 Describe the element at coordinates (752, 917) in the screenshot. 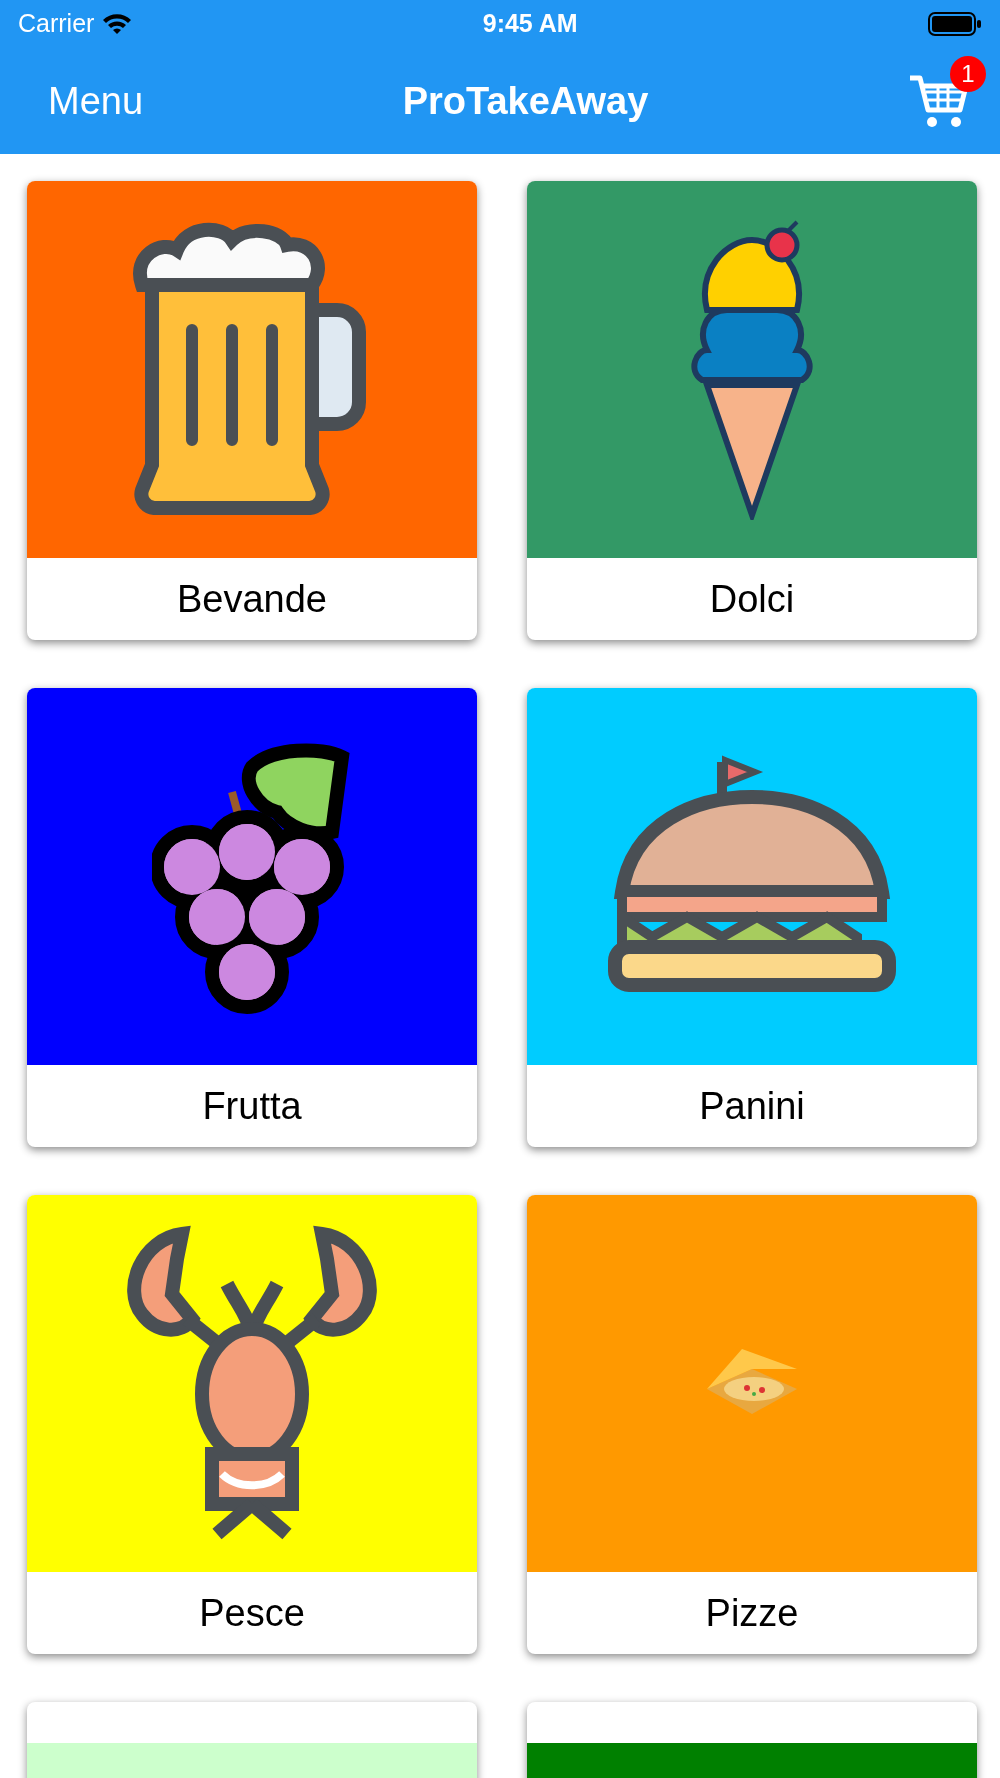

I see `category-tile: Panini` at that location.